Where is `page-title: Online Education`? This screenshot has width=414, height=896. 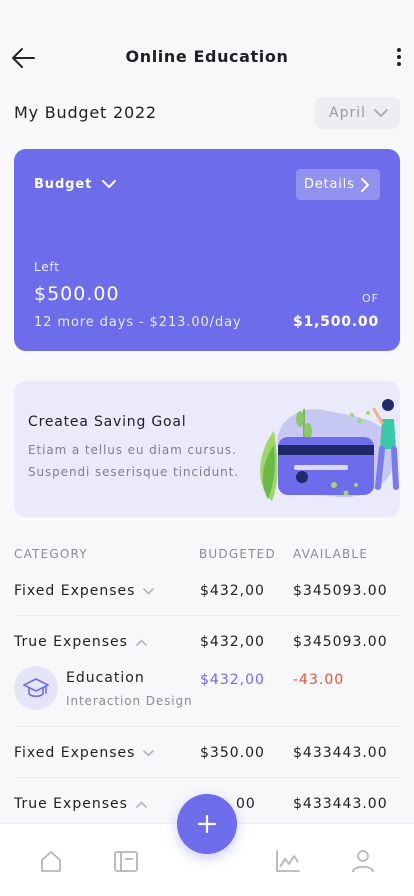
page-title: Online Education is located at coordinates (207, 56).